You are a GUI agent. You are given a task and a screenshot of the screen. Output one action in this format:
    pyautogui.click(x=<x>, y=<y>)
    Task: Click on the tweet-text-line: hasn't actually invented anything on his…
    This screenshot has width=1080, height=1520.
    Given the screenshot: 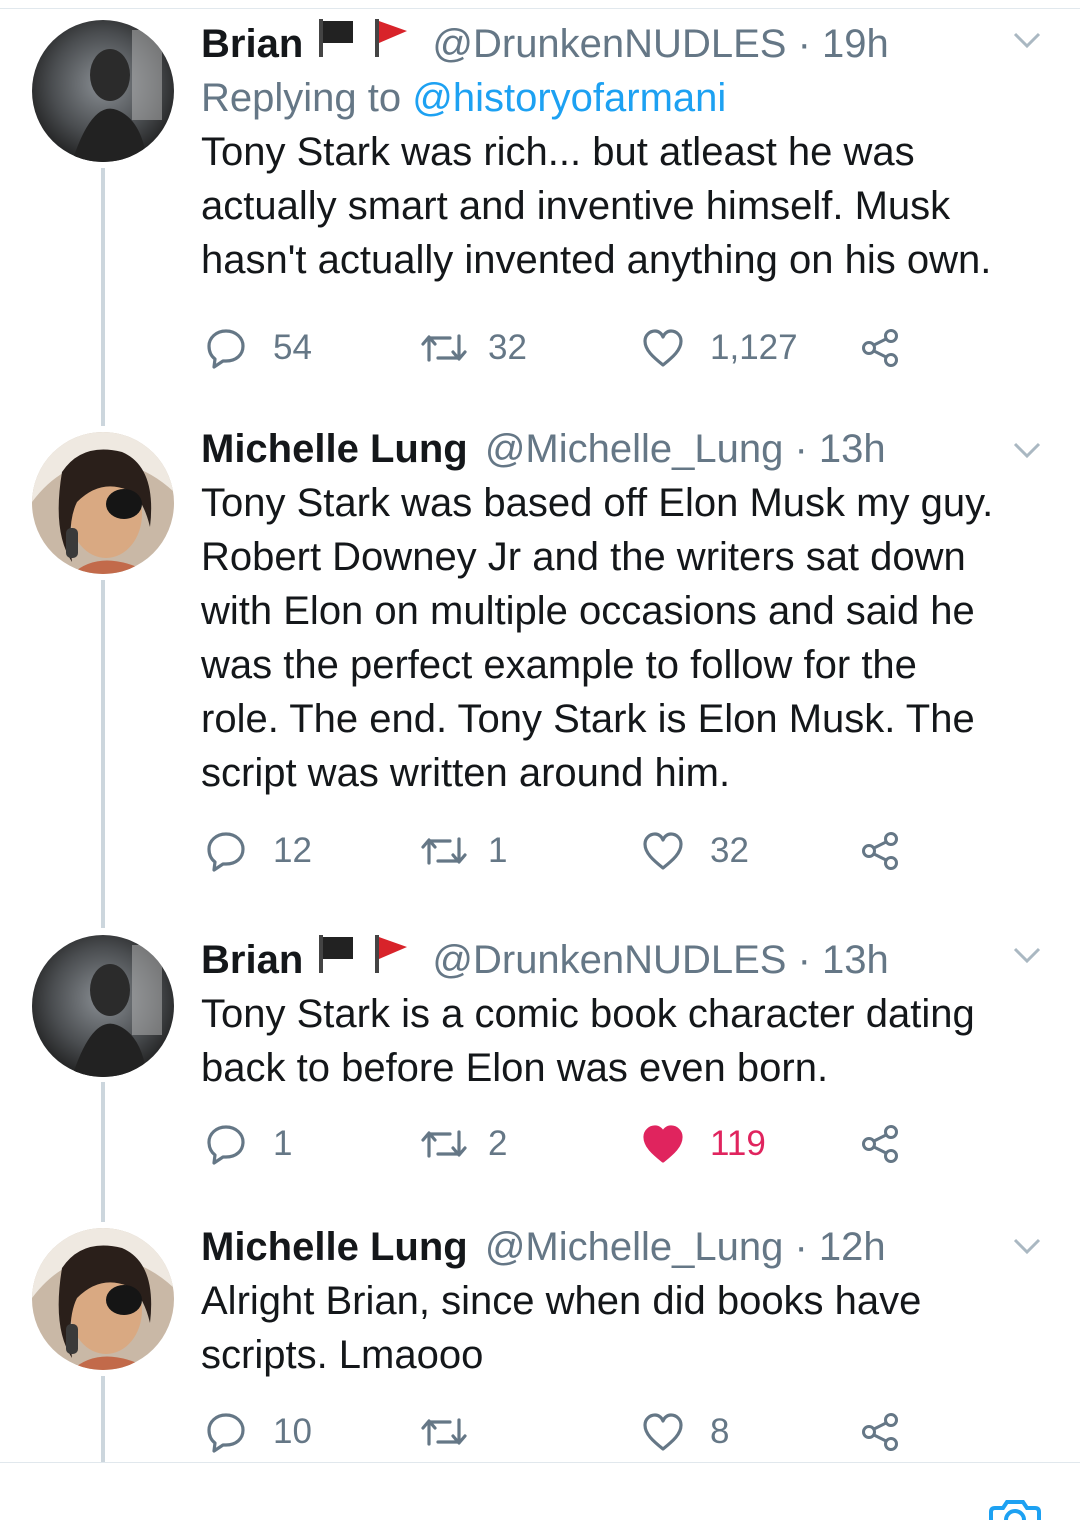 What is the action you would take?
    pyautogui.click(x=596, y=260)
    